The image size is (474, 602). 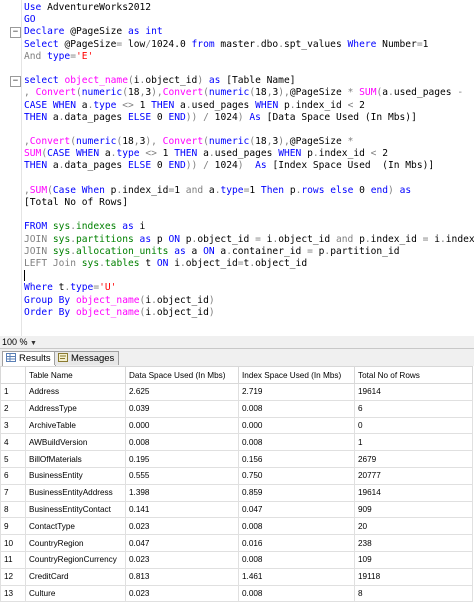 What do you see at coordinates (75, 559) in the screenshot?
I see `table-cell: CountryRegionCurrency` at bounding box center [75, 559].